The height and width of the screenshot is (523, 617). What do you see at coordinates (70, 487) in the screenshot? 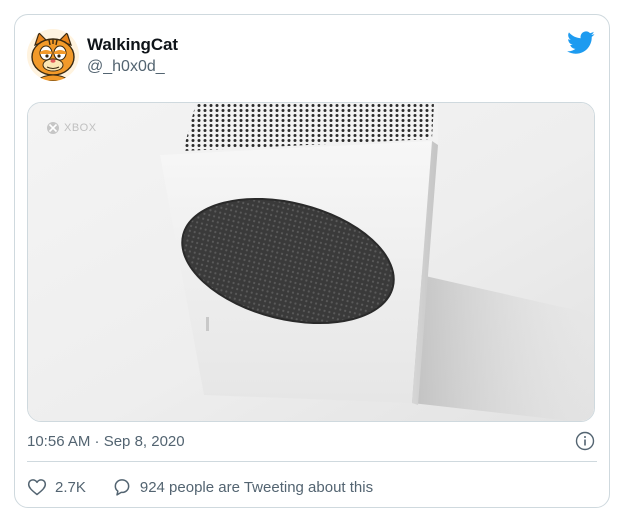
I see `like-count: 2.7K` at bounding box center [70, 487].